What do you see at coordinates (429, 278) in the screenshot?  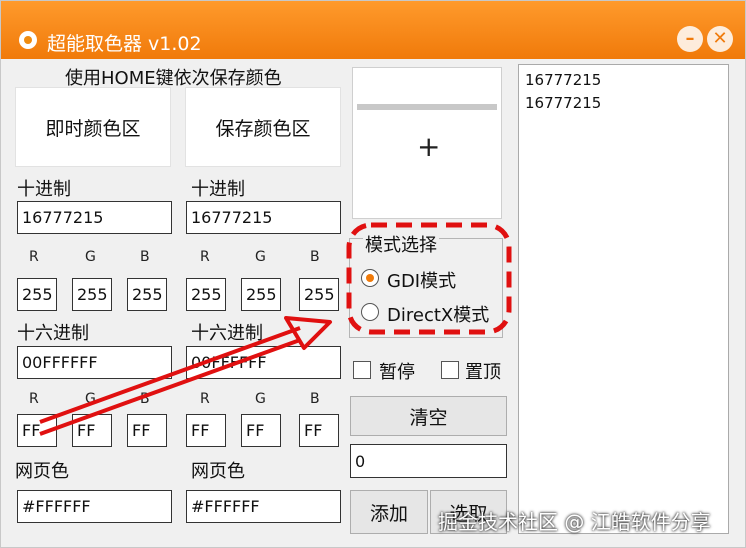 I see `mode-highlight-outline` at bounding box center [429, 278].